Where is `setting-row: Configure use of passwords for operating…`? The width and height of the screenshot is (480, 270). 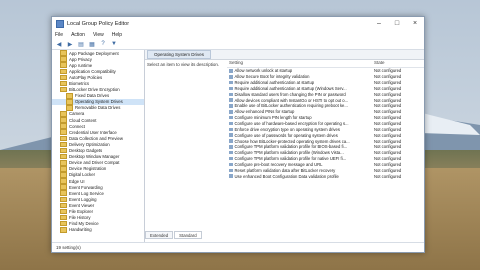
setting-row: Configure use of passwords for operating… is located at coordinates (325, 135).